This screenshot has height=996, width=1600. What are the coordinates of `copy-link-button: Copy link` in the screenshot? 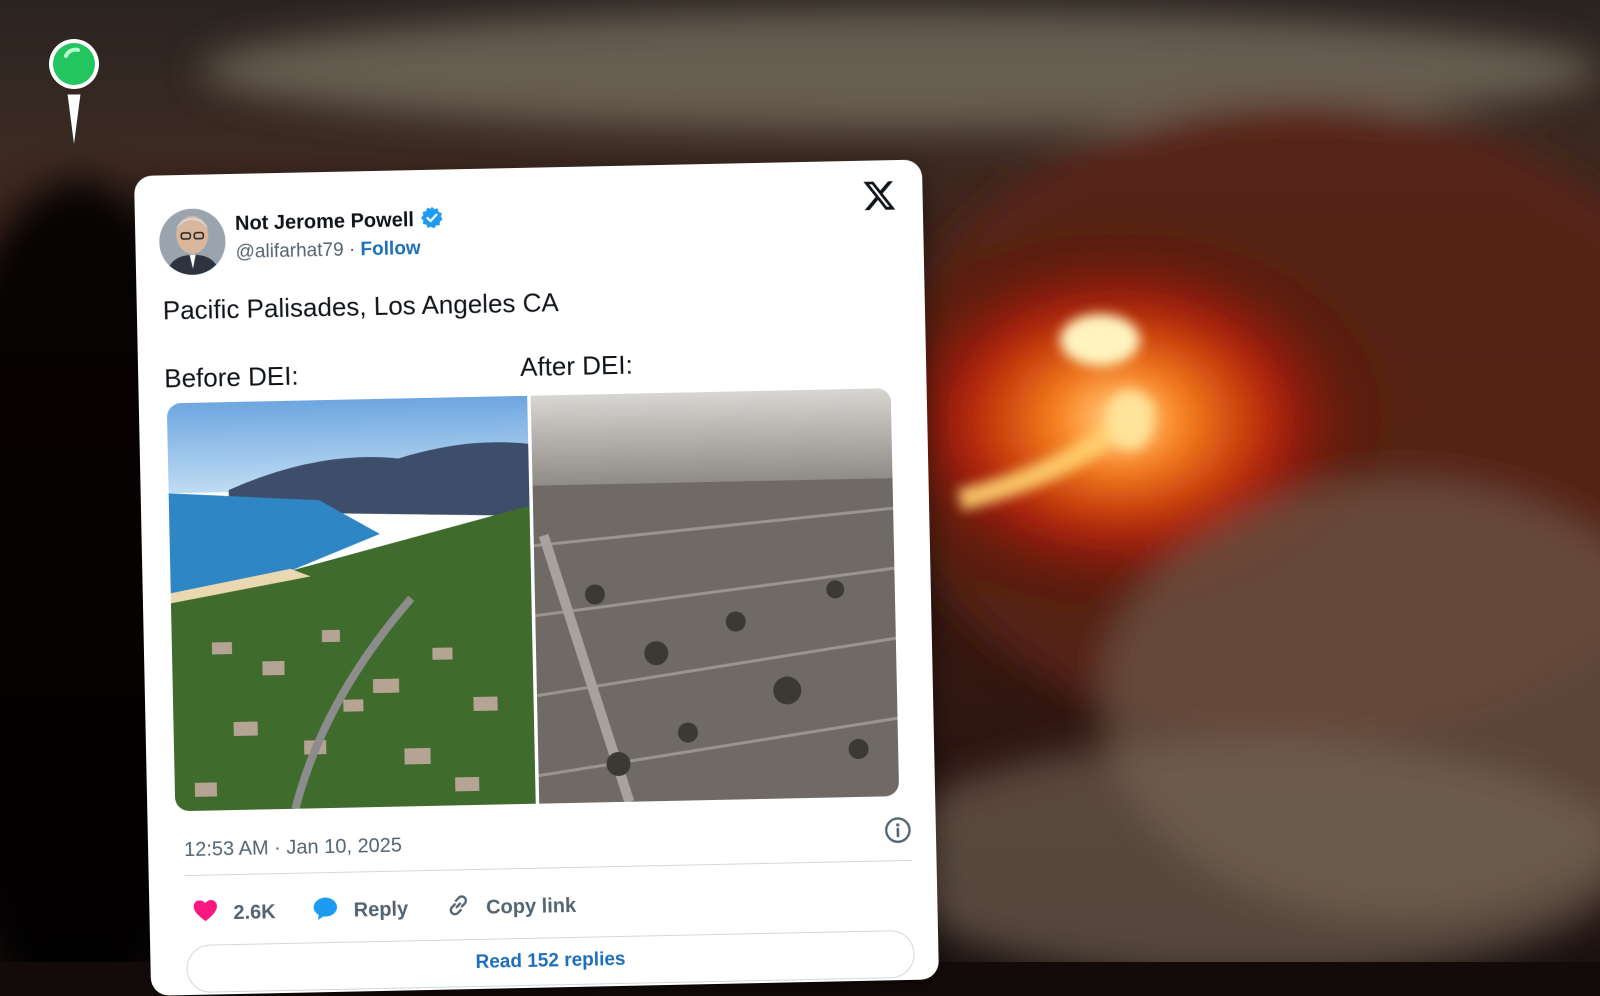 It's located at (510, 907).